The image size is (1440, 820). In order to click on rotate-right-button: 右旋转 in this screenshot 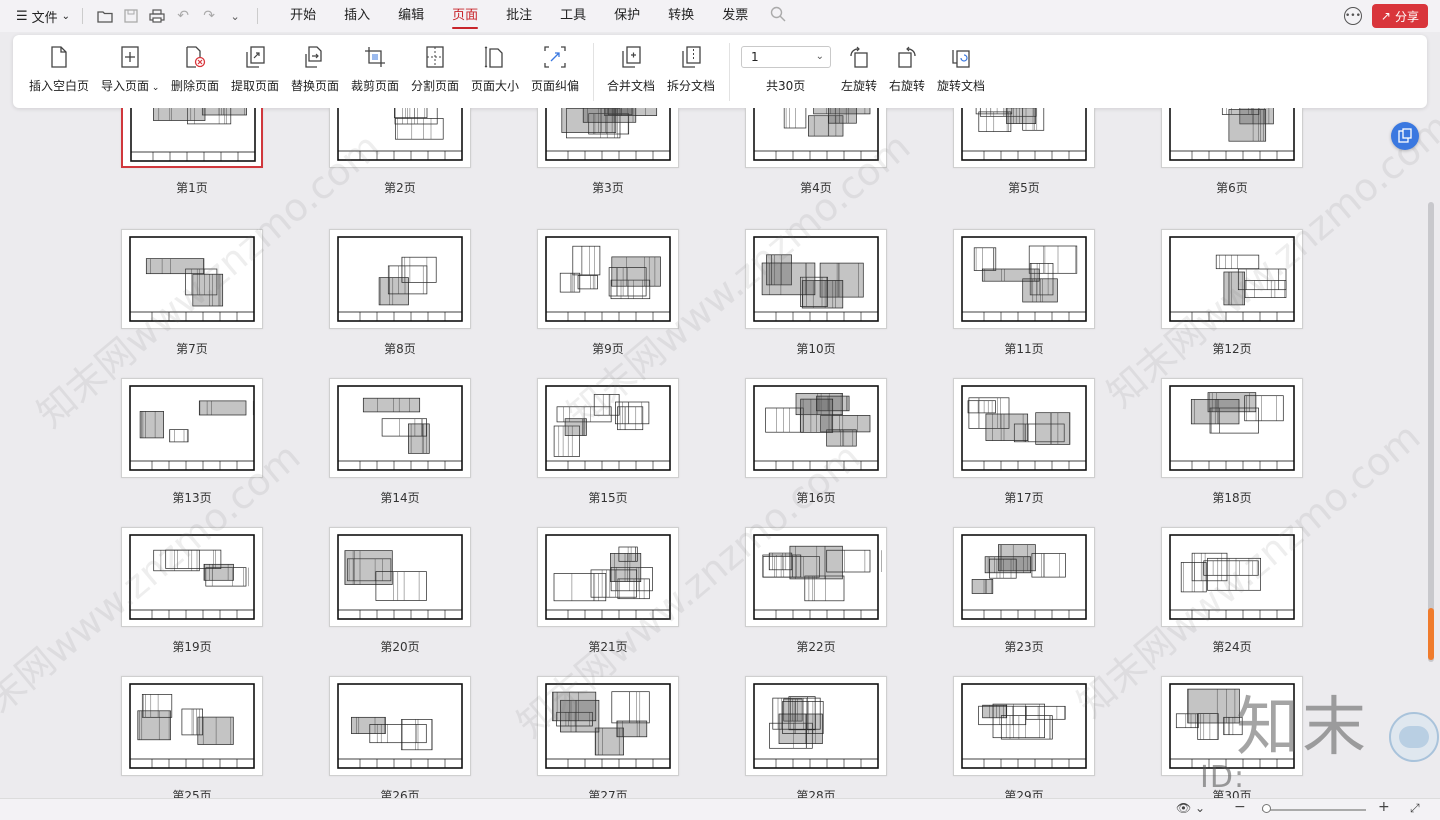, I will do `click(907, 73)`.